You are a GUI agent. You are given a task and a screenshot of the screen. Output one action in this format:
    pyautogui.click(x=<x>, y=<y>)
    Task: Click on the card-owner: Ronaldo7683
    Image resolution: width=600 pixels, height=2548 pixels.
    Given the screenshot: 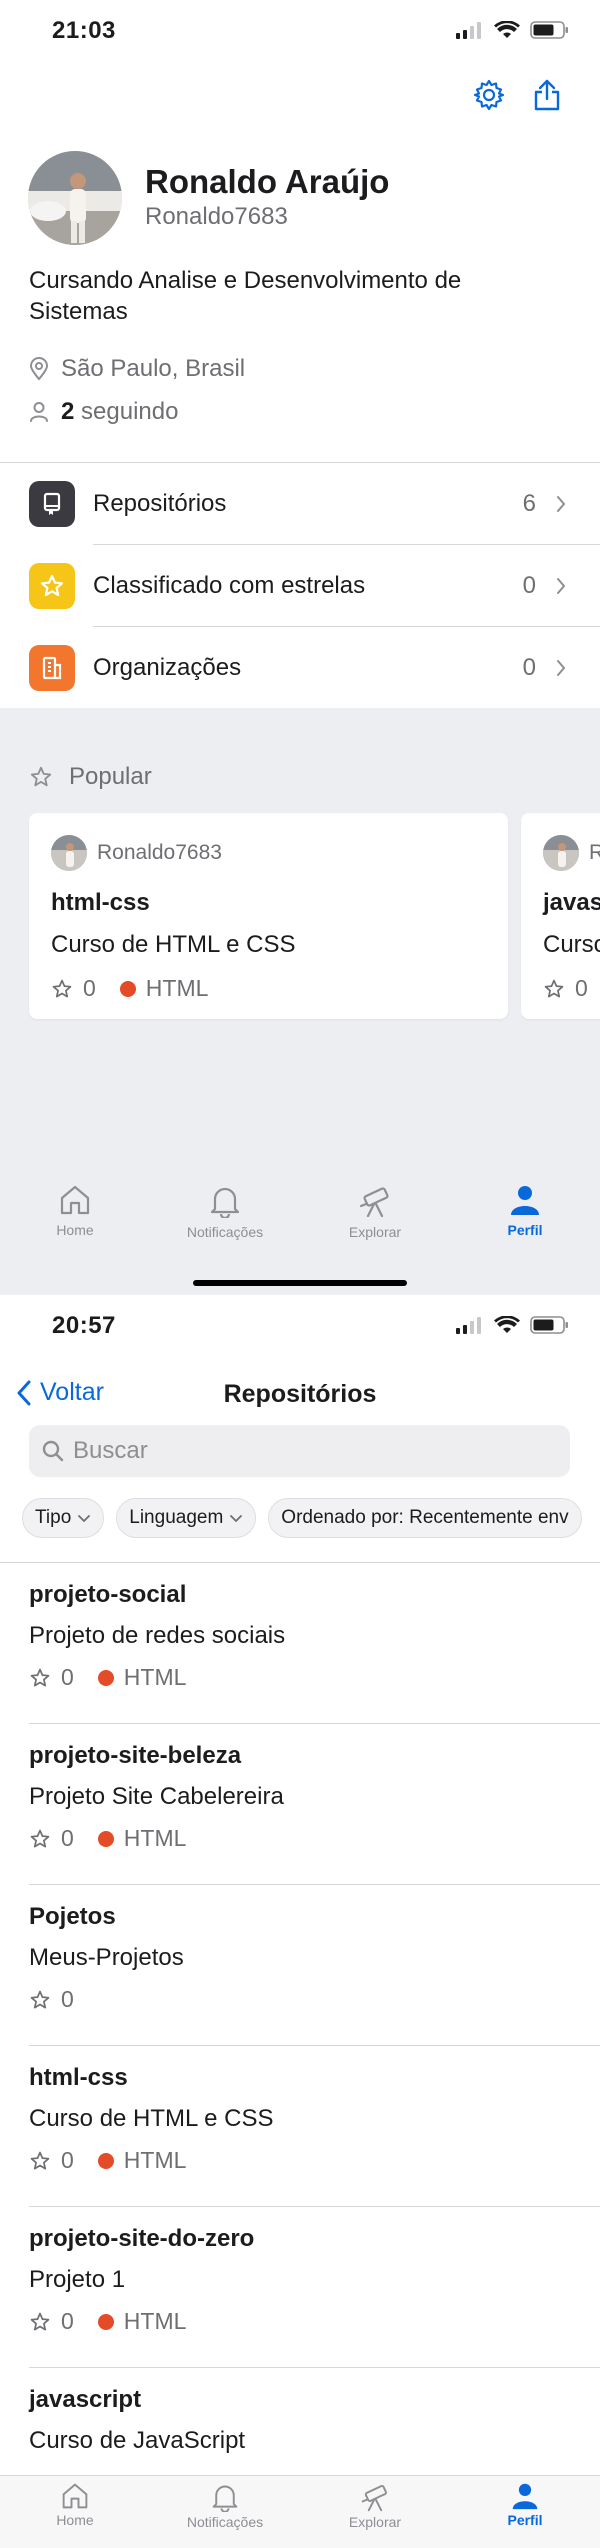 What is the action you would take?
    pyautogui.click(x=159, y=852)
    